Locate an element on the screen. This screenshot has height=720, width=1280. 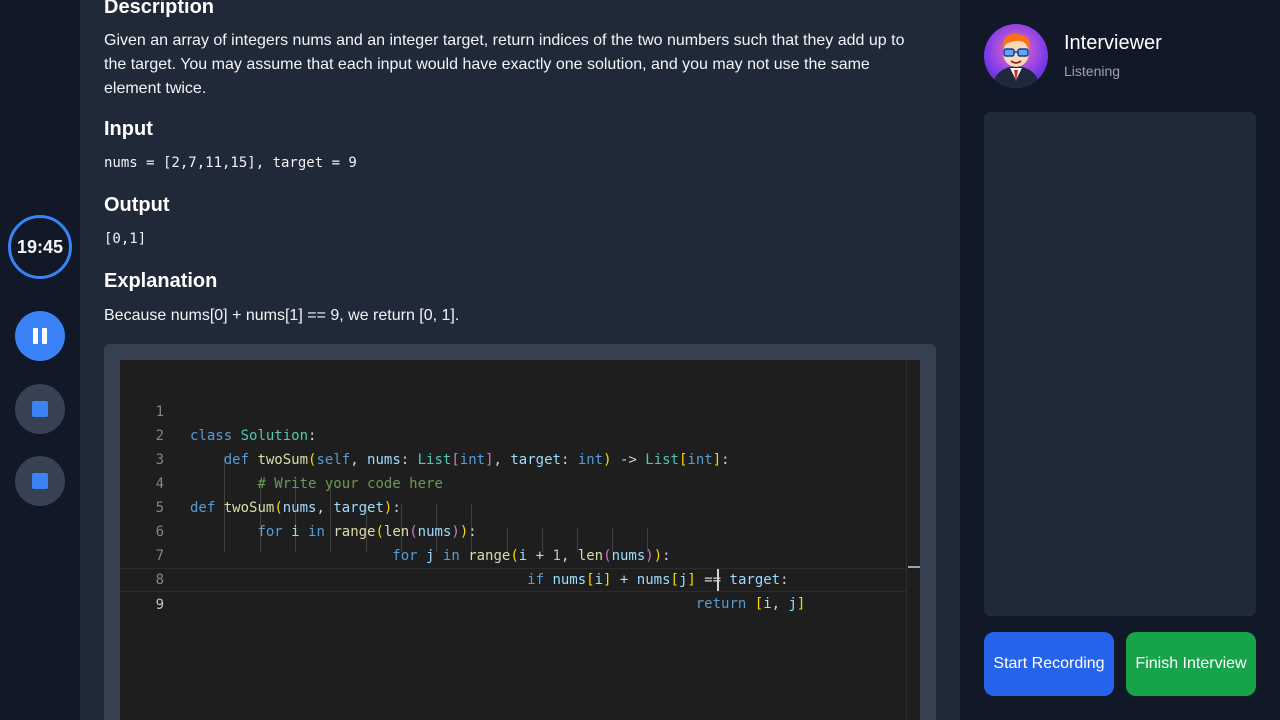
code-line: 8 return [i, j] is located at coordinates (513, 578).